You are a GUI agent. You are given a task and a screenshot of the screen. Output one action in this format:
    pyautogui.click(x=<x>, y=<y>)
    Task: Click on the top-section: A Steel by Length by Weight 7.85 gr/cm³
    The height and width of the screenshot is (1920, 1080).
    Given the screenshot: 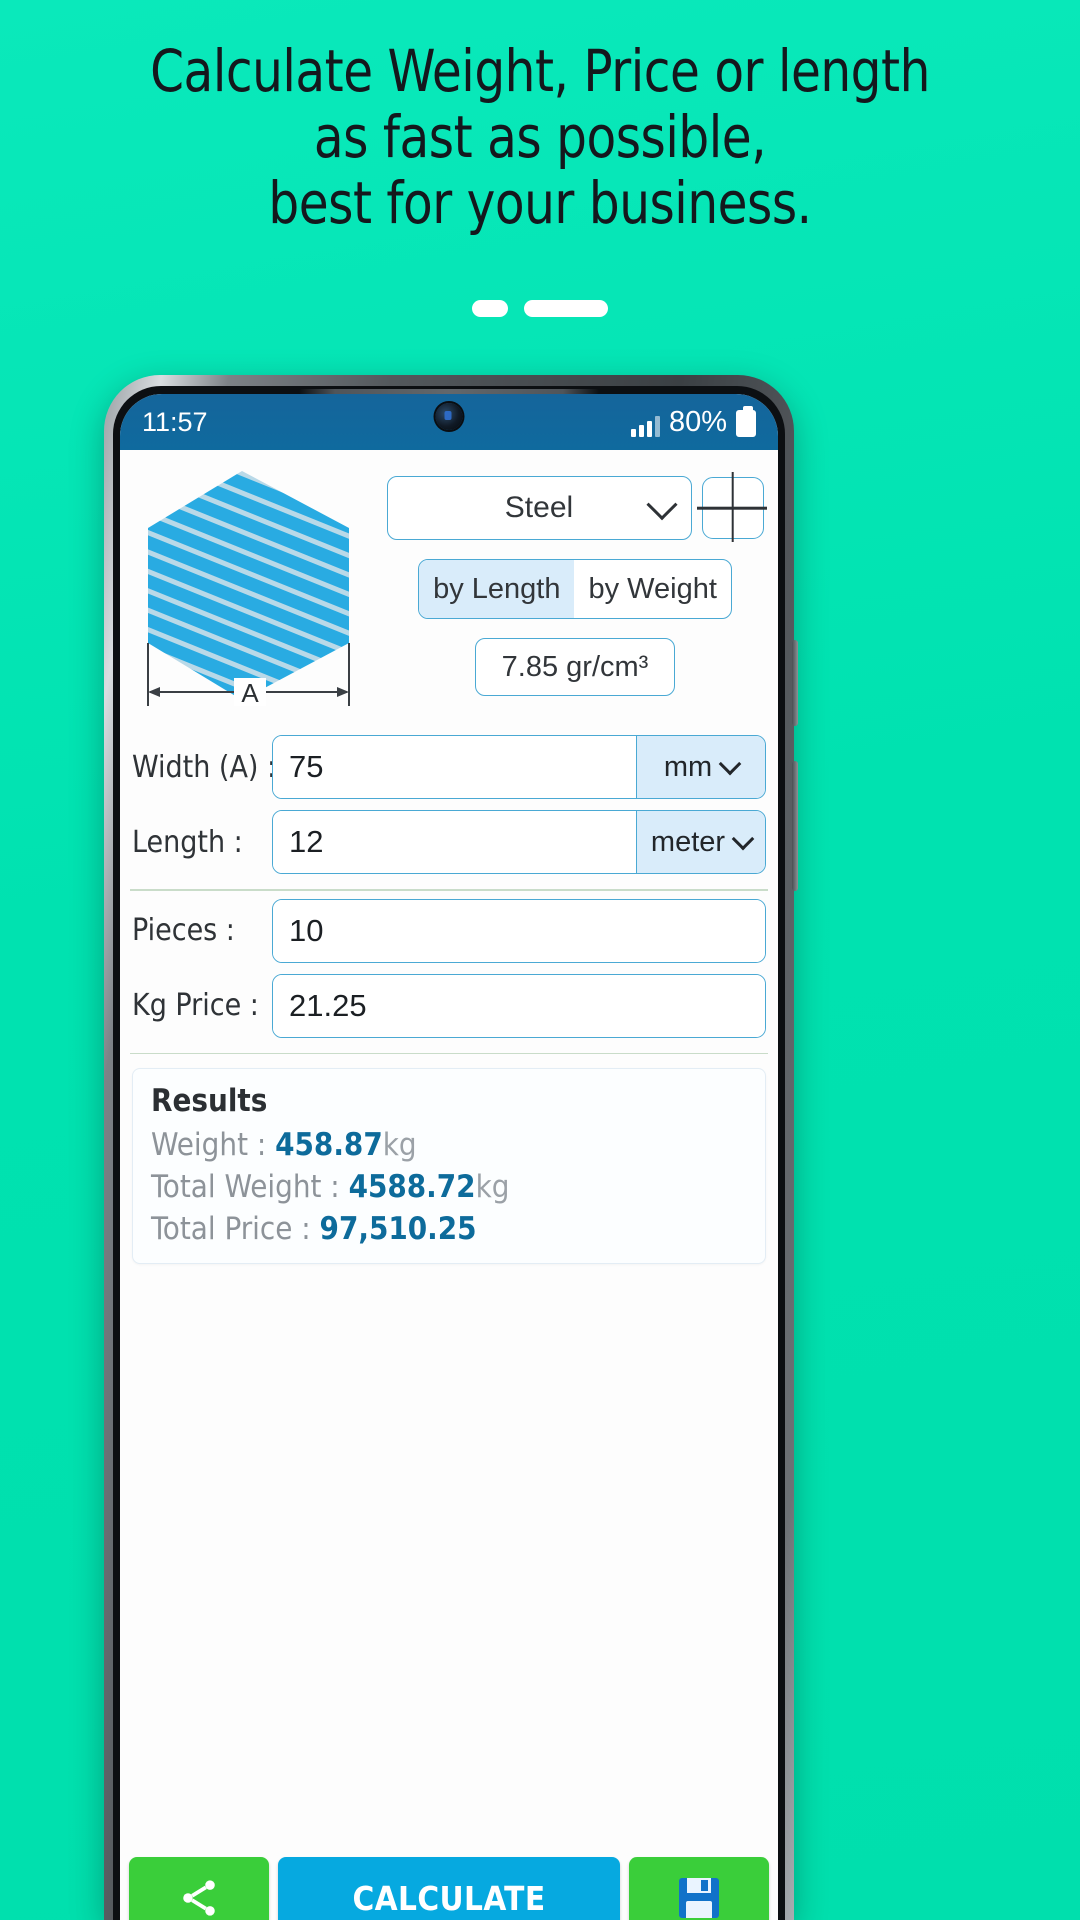 What is the action you would take?
    pyautogui.click(x=449, y=588)
    